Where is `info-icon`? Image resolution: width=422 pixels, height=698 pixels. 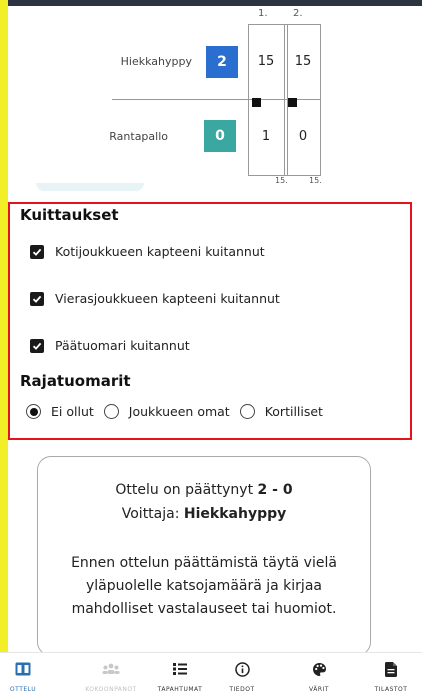
info-icon is located at coordinates (242, 669).